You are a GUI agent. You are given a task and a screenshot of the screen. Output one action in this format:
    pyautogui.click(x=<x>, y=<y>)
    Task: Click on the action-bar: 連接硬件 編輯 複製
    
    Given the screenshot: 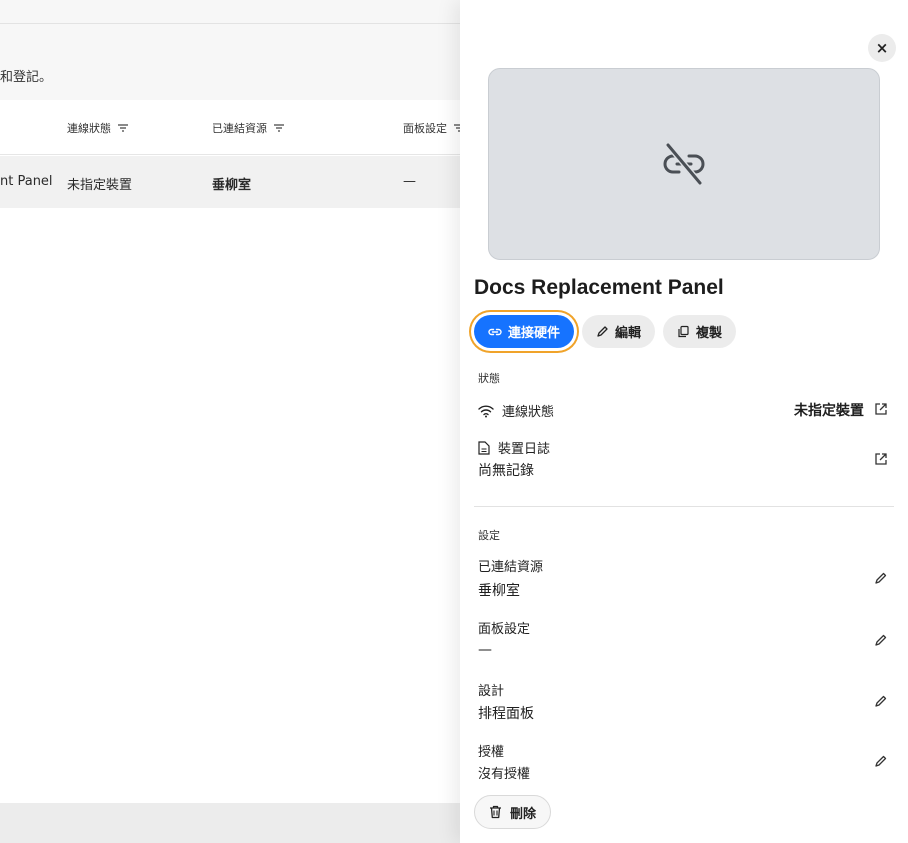 What is the action you would take?
    pyautogui.click(x=605, y=331)
    